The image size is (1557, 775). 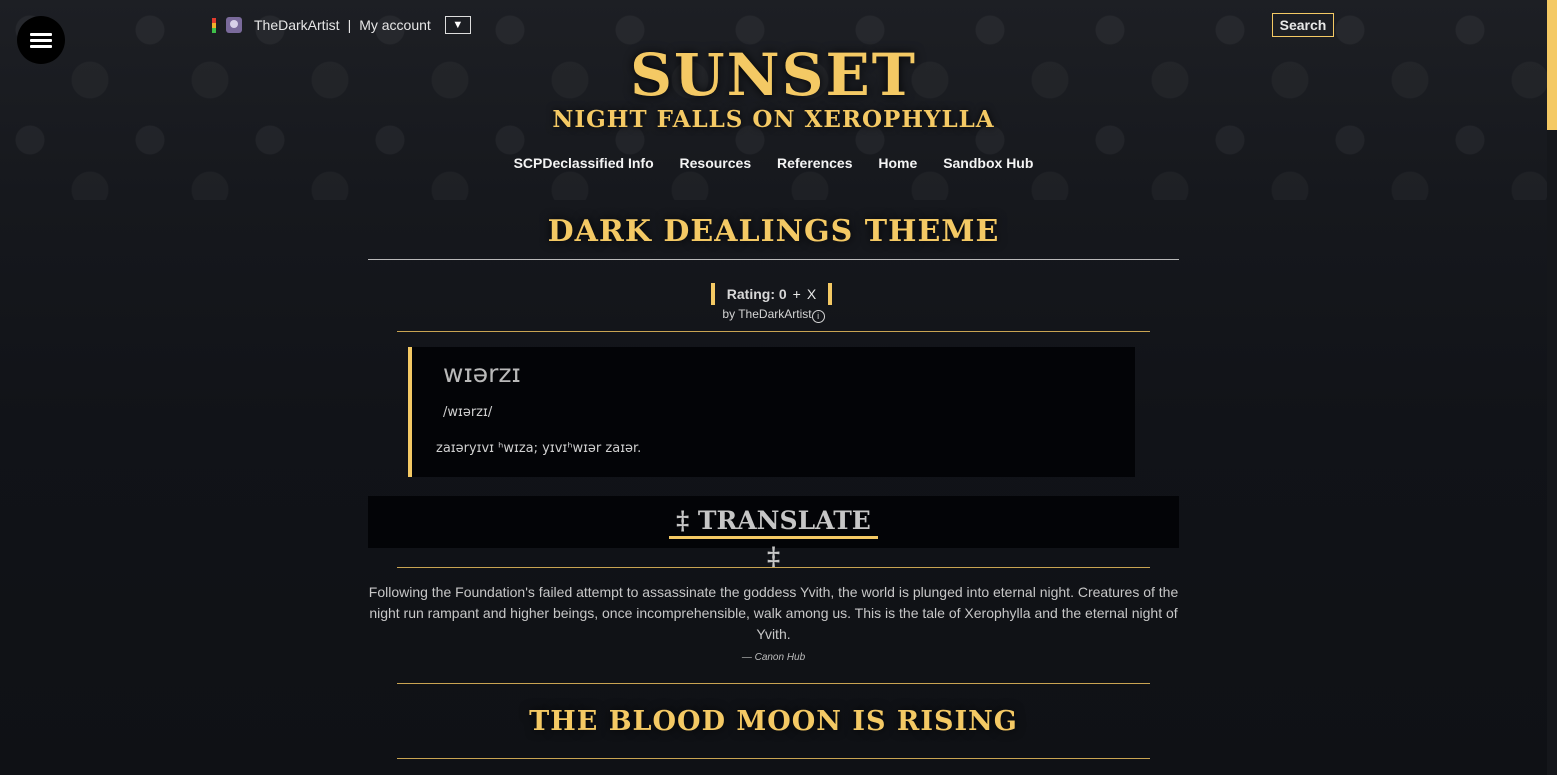 I want to click on username-link: TheDarkArtist, so click(x=297, y=25).